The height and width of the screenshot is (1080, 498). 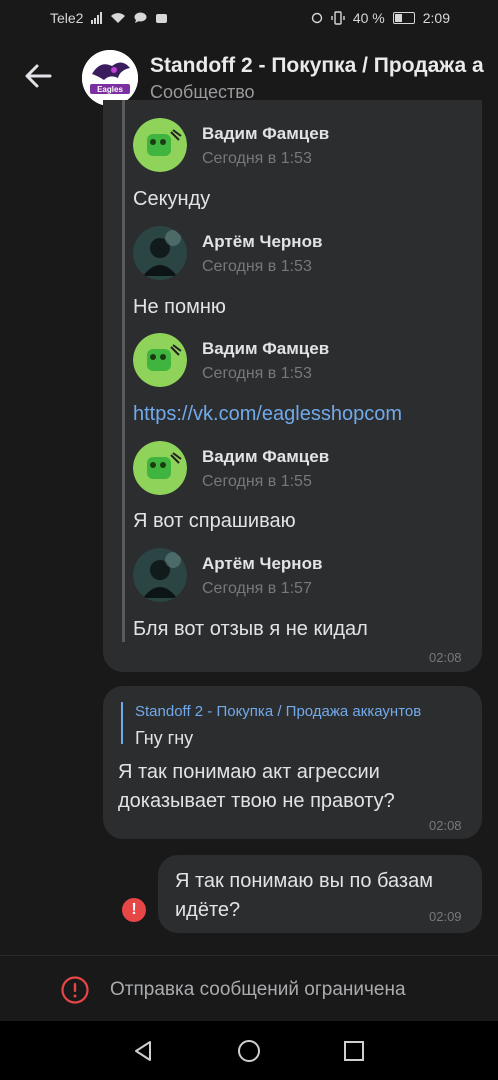 What do you see at coordinates (267, 414) in the screenshot?
I see `forwarded-link: https://vk.com/eaglesshopcom` at bounding box center [267, 414].